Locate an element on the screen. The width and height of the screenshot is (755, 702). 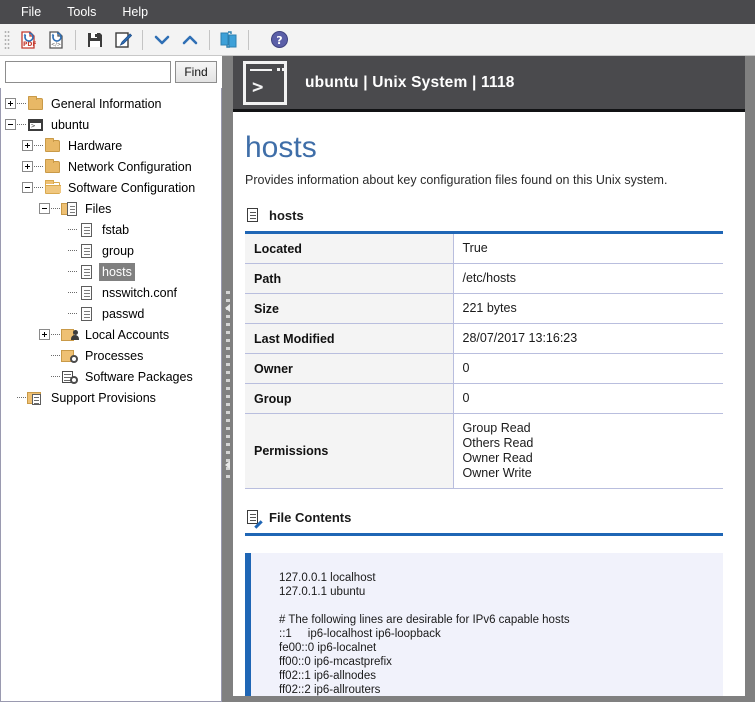
save-icon is located at coordinates (95, 39).